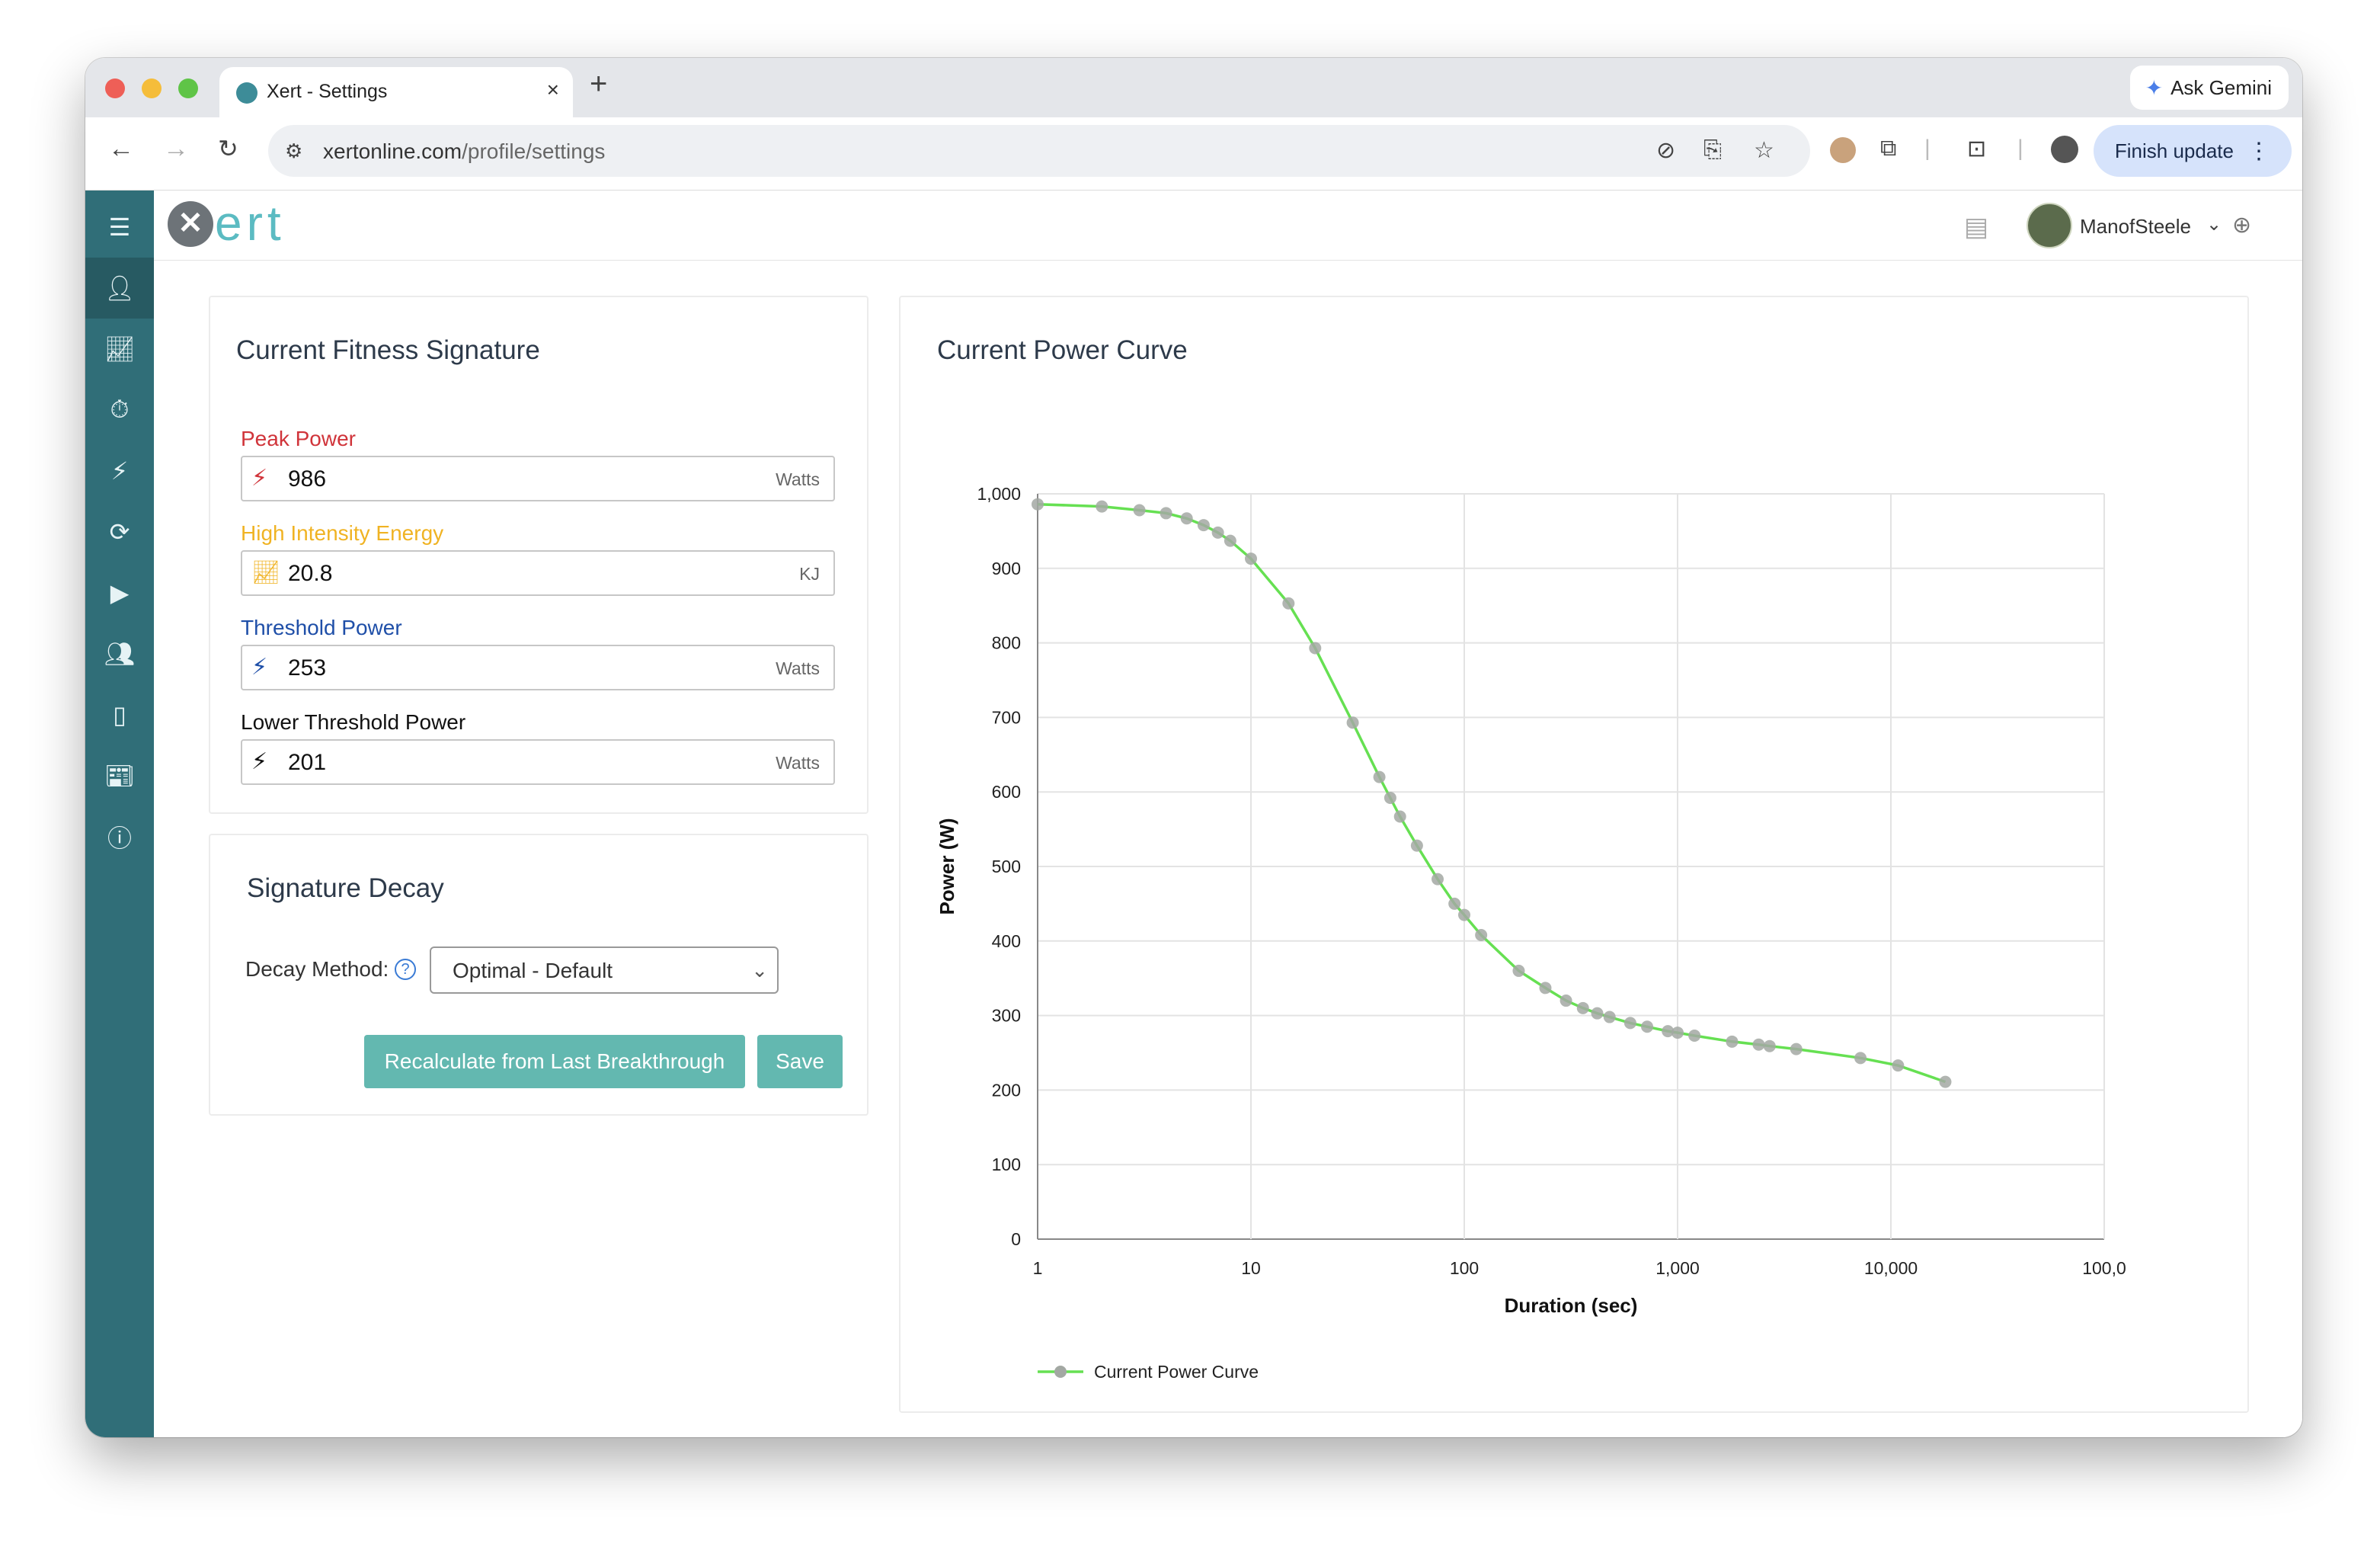 Image resolution: width=2380 pixels, height=1547 pixels. What do you see at coordinates (2049, 225) in the screenshot?
I see `avatar` at bounding box center [2049, 225].